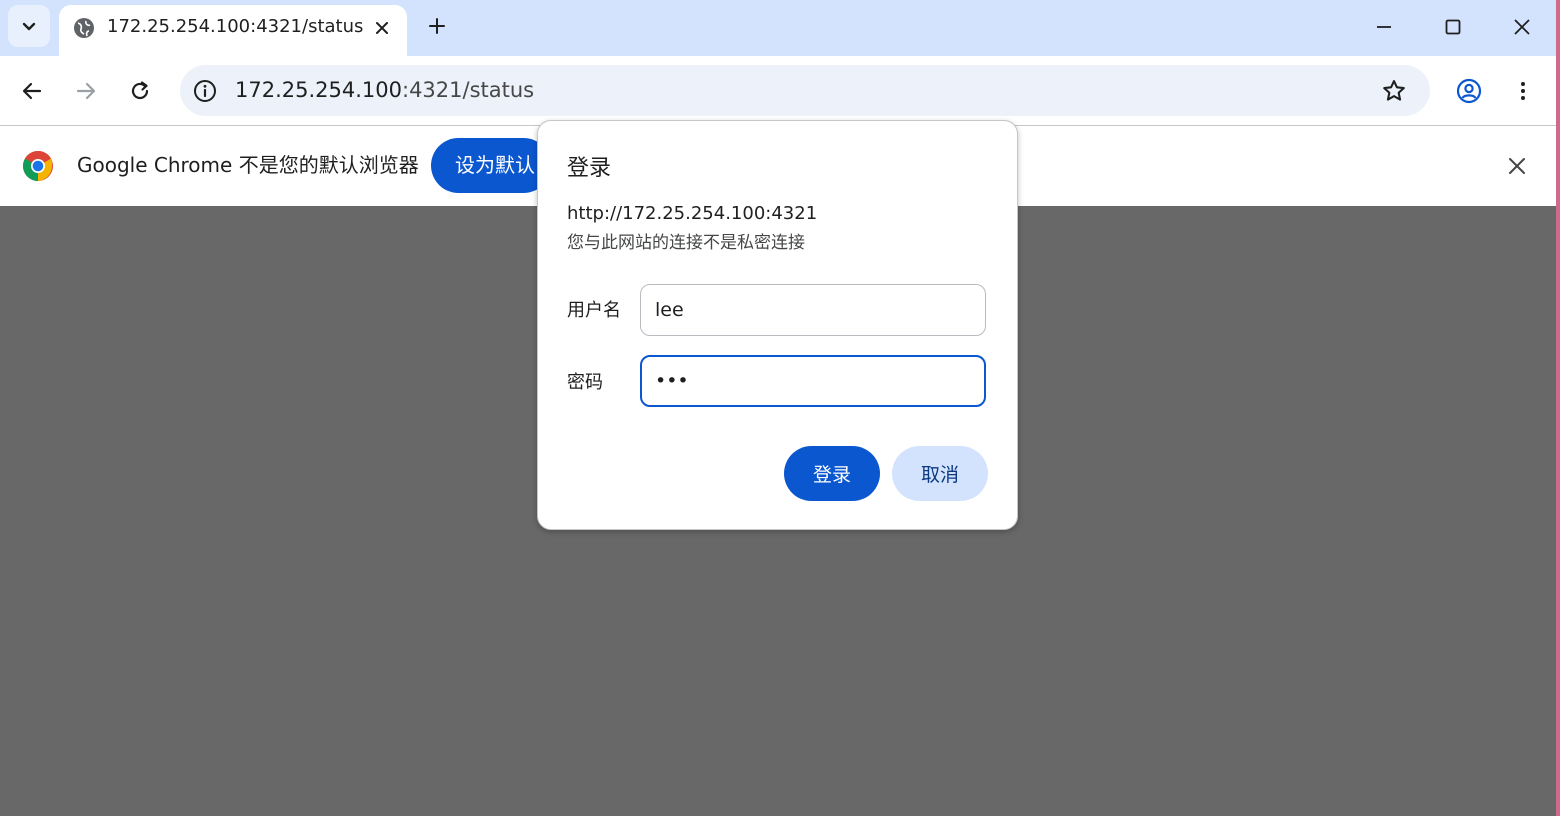  I want to click on reload-icon, so click(140, 90).